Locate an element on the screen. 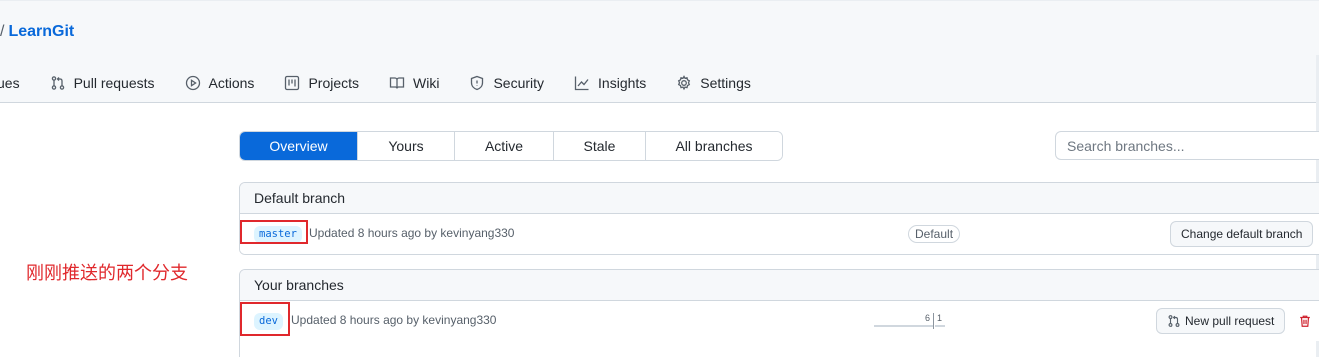 This screenshot has width=1319, height=357. branch-filter-tabs: Overview Yours Active Stale All branches is located at coordinates (511, 146).